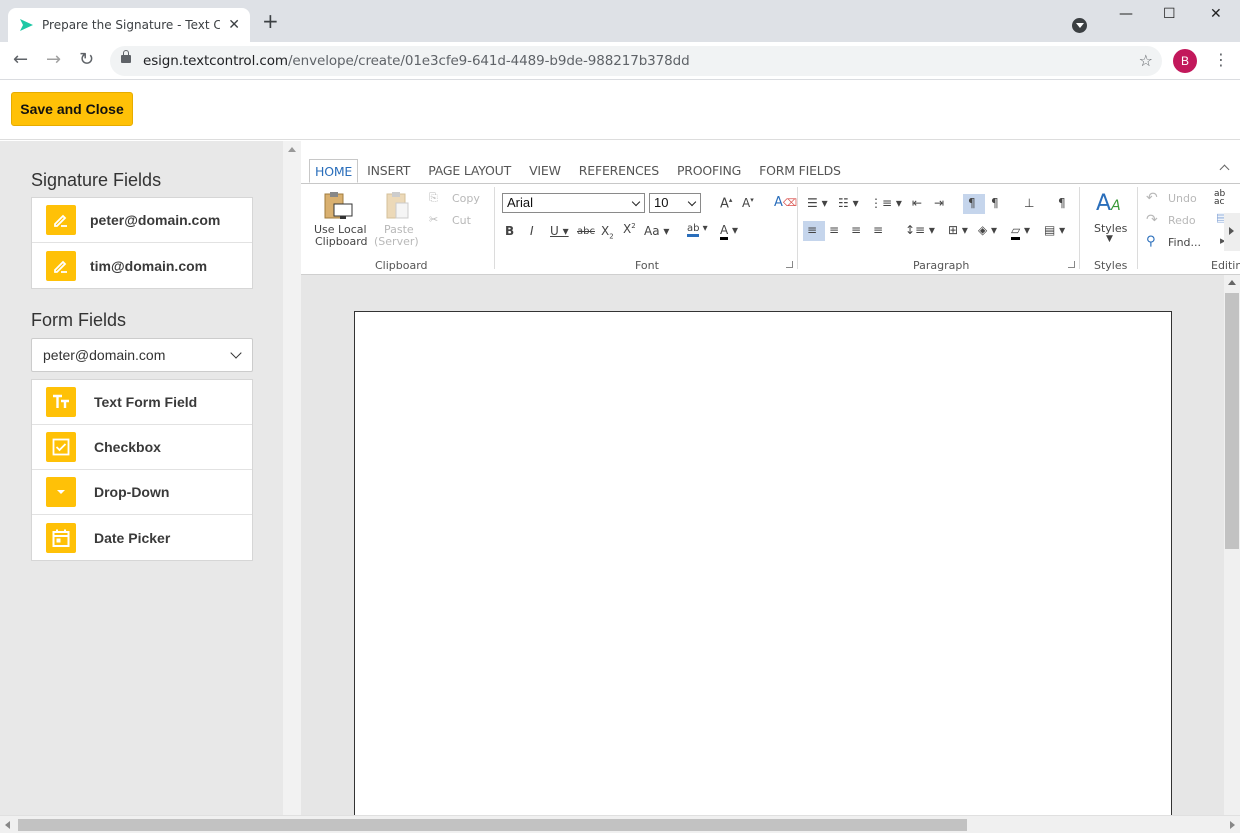  Describe the element at coordinates (607, 232) in the screenshot. I see `subscript-icon: X2` at that location.